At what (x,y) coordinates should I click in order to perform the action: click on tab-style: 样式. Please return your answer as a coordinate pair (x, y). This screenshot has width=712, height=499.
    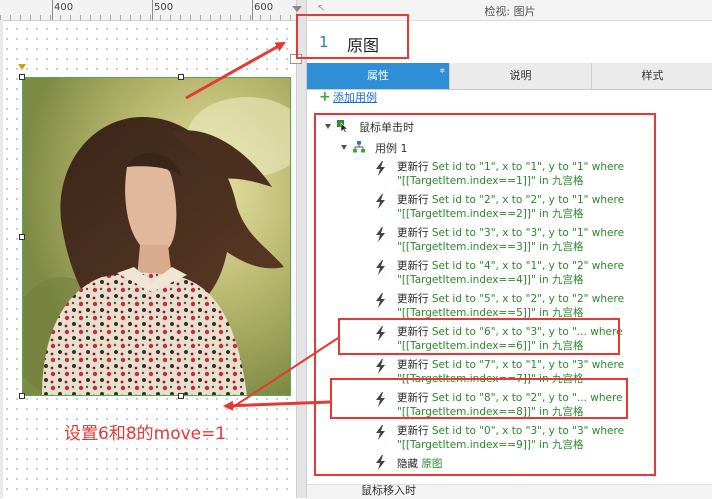
    Looking at the image, I should click on (652, 76).